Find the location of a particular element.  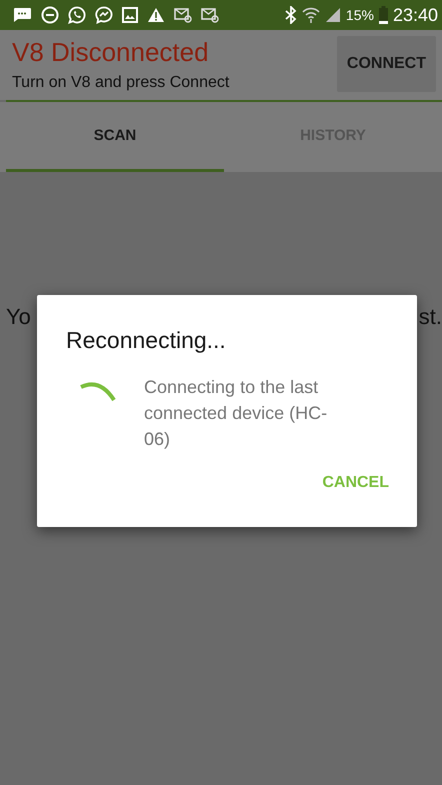

chat-bubble-icon is located at coordinates (104, 15).